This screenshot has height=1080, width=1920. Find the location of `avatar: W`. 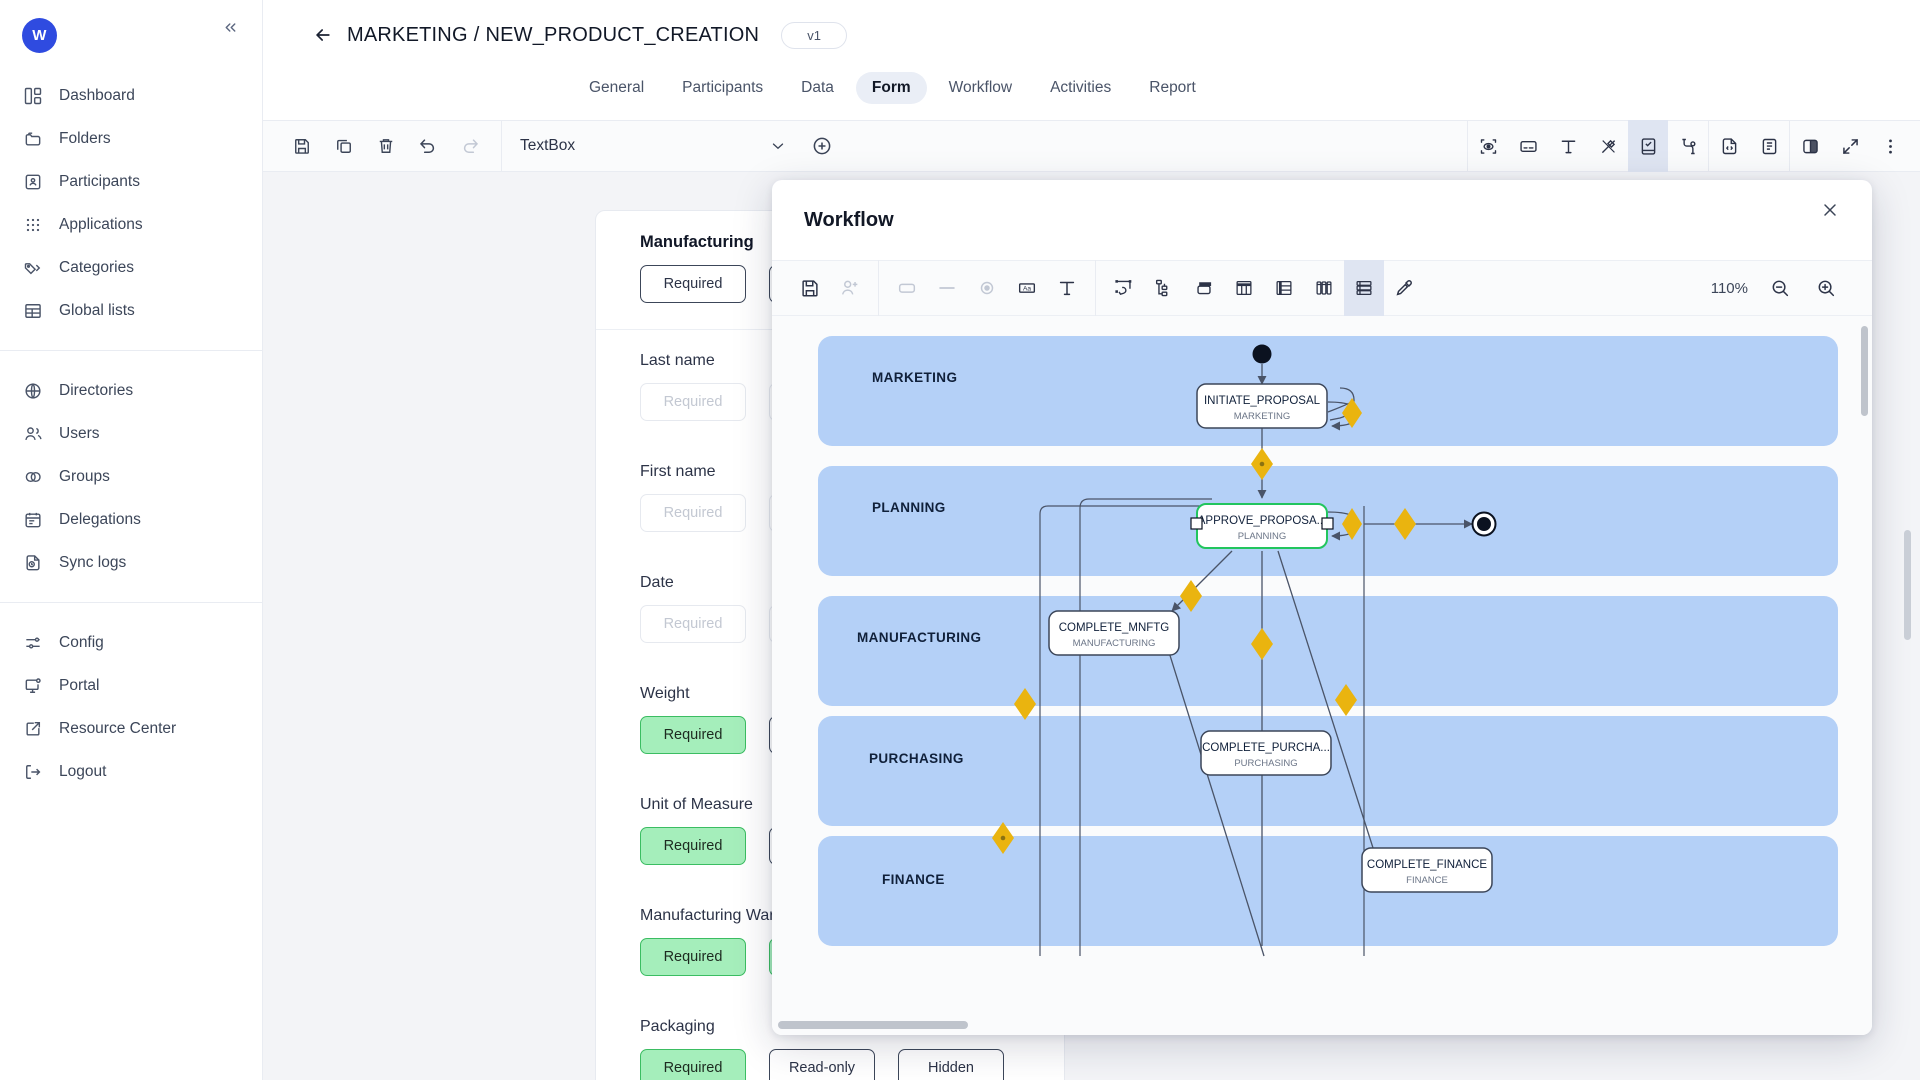

avatar: W is located at coordinates (39, 35).